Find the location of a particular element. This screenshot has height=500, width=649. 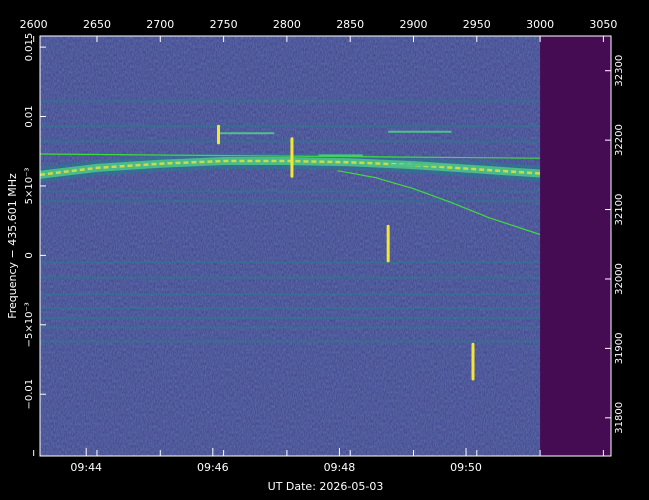

top-tick-label: 2950 is located at coordinates (477, 24).